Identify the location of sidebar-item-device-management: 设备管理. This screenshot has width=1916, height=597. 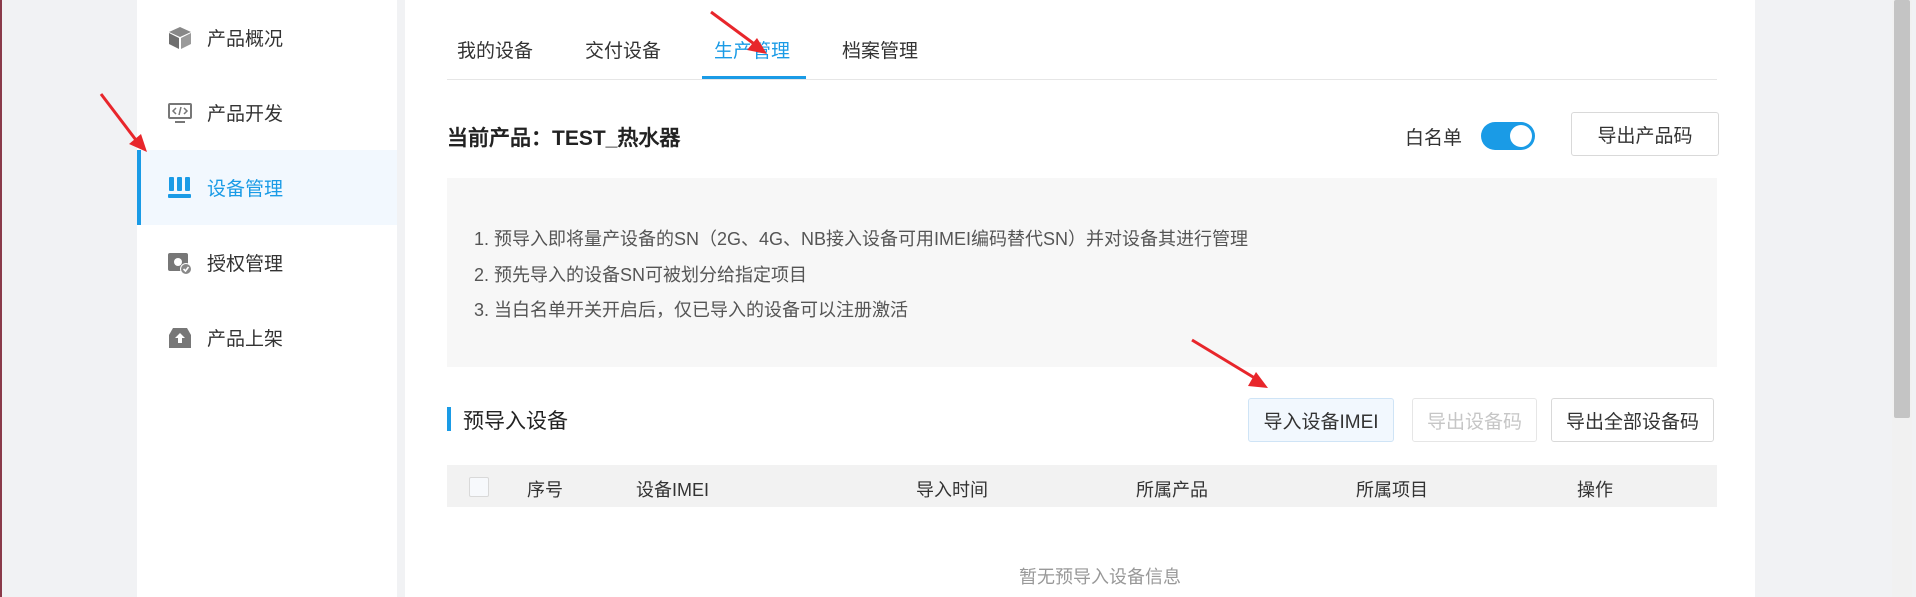
(267, 187).